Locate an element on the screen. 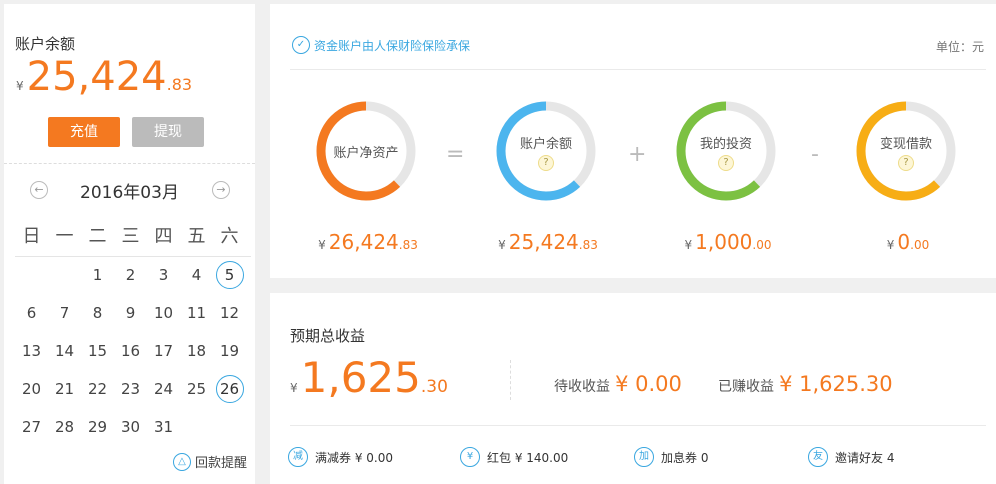 Image resolution: width=996 pixels, height=484 pixels. weekday-header: 六 is located at coordinates (229, 236).